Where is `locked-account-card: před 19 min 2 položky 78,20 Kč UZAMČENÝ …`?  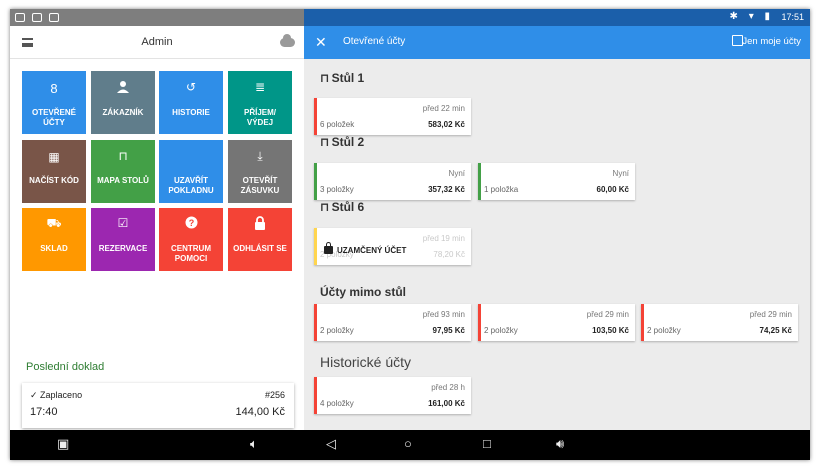 locked-account-card: před 19 min 2 položky 78,20 Kč UZAMČENÝ … is located at coordinates (392, 246).